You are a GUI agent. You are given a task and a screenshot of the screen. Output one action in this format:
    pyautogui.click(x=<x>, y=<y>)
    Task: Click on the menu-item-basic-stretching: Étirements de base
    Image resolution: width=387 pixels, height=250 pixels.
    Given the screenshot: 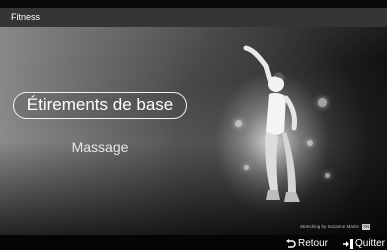 What is the action you would take?
    pyautogui.click(x=100, y=105)
    